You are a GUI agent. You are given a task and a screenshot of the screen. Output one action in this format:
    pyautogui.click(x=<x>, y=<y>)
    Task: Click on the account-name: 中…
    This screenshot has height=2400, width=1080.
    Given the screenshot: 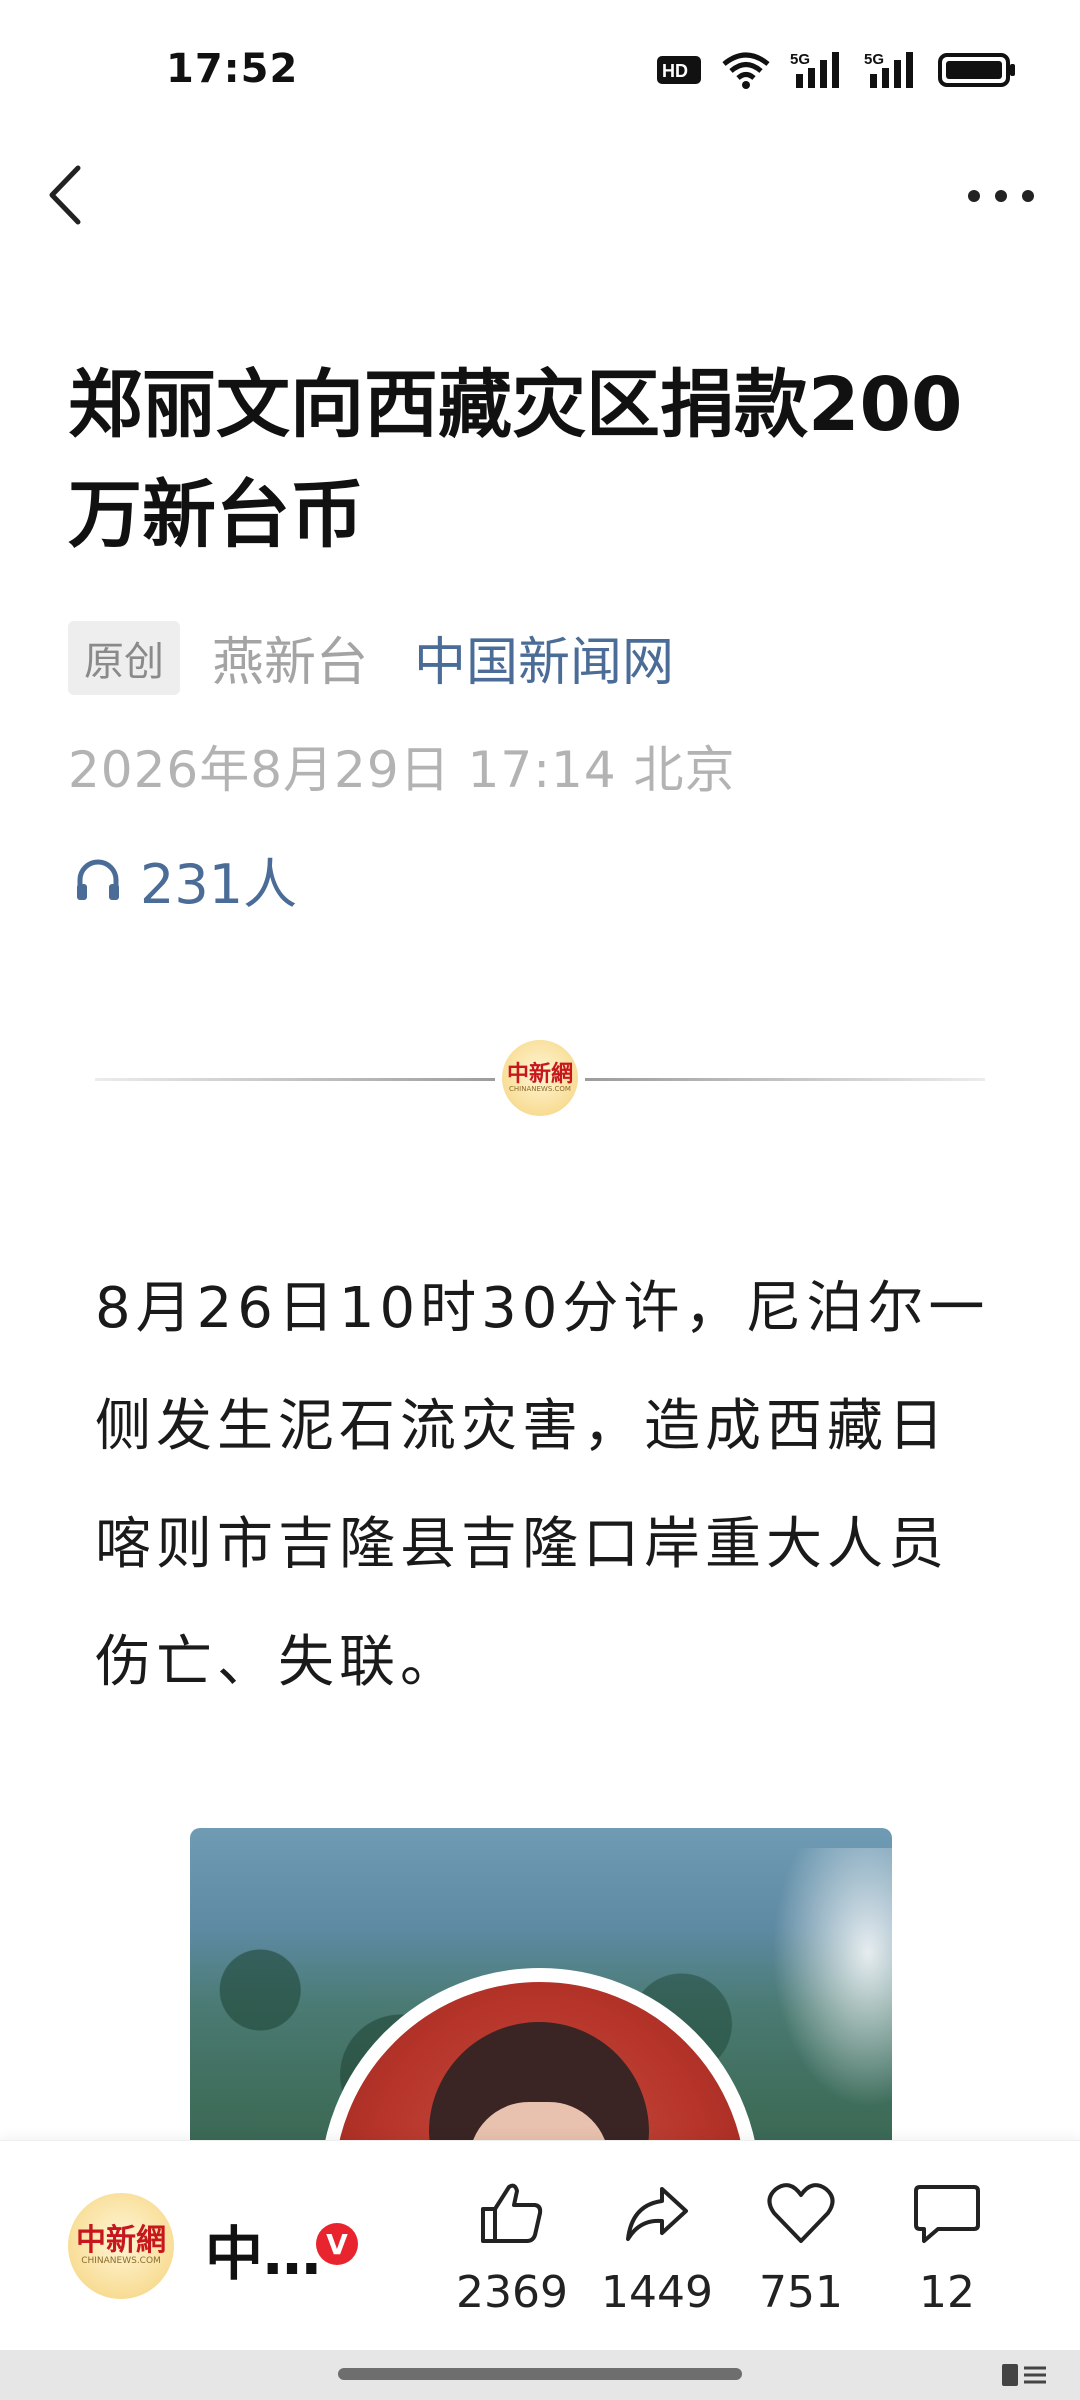 What is the action you would take?
    pyautogui.click(x=263, y=2249)
    